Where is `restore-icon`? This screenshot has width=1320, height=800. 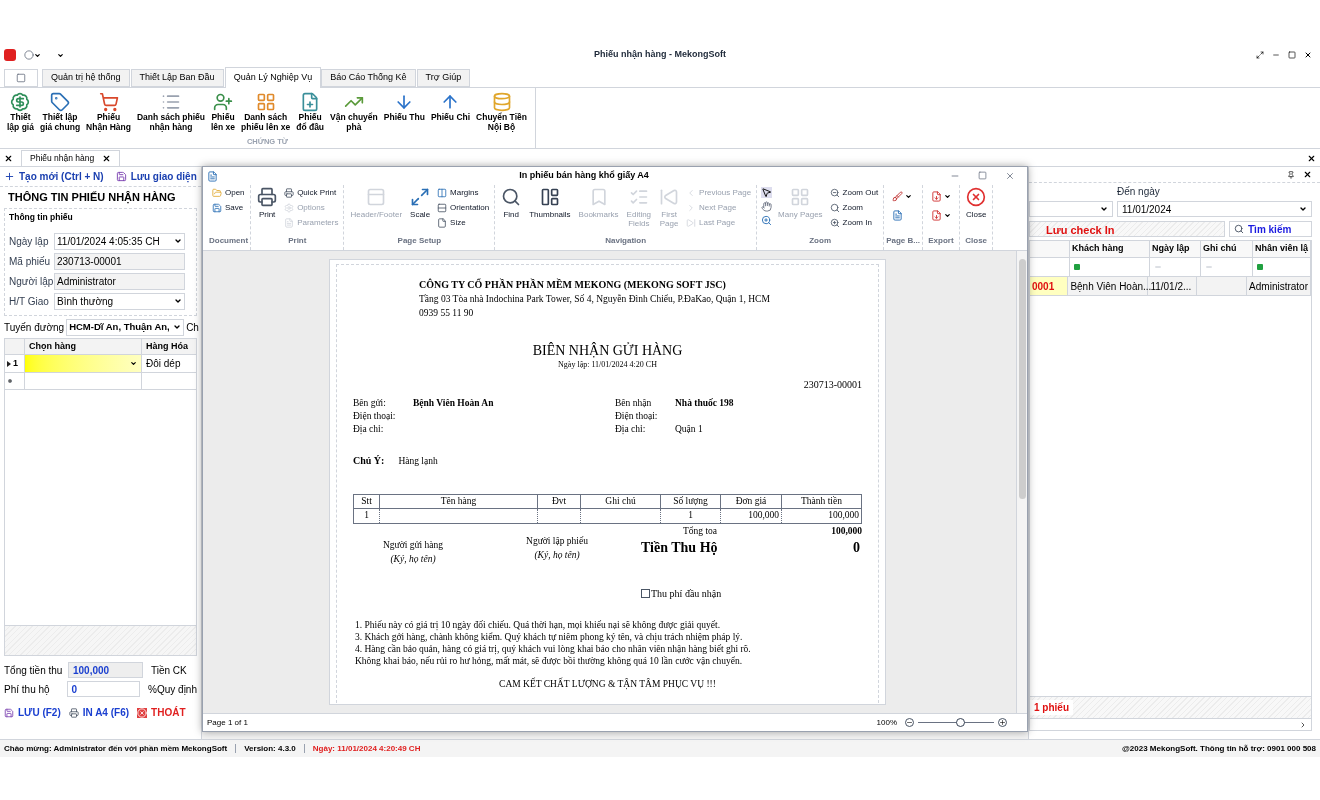 restore-icon is located at coordinates (1292, 55).